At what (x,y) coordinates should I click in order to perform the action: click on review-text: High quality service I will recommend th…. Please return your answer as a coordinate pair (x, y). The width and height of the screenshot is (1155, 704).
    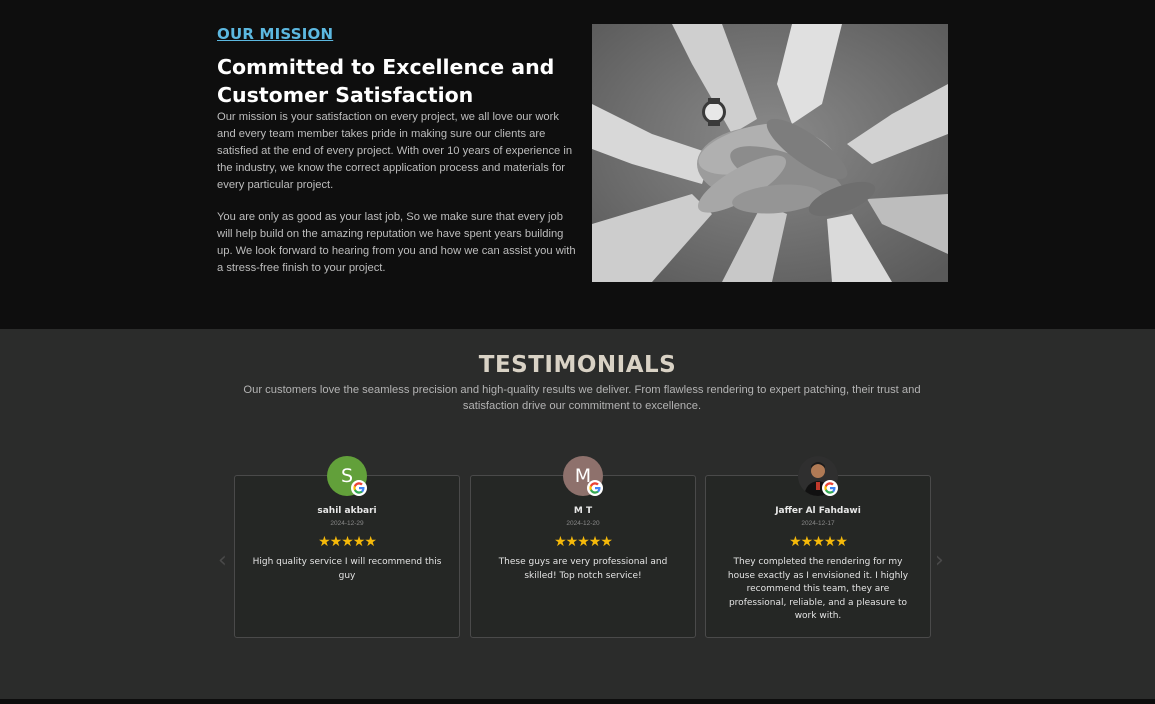
    Looking at the image, I should click on (347, 569).